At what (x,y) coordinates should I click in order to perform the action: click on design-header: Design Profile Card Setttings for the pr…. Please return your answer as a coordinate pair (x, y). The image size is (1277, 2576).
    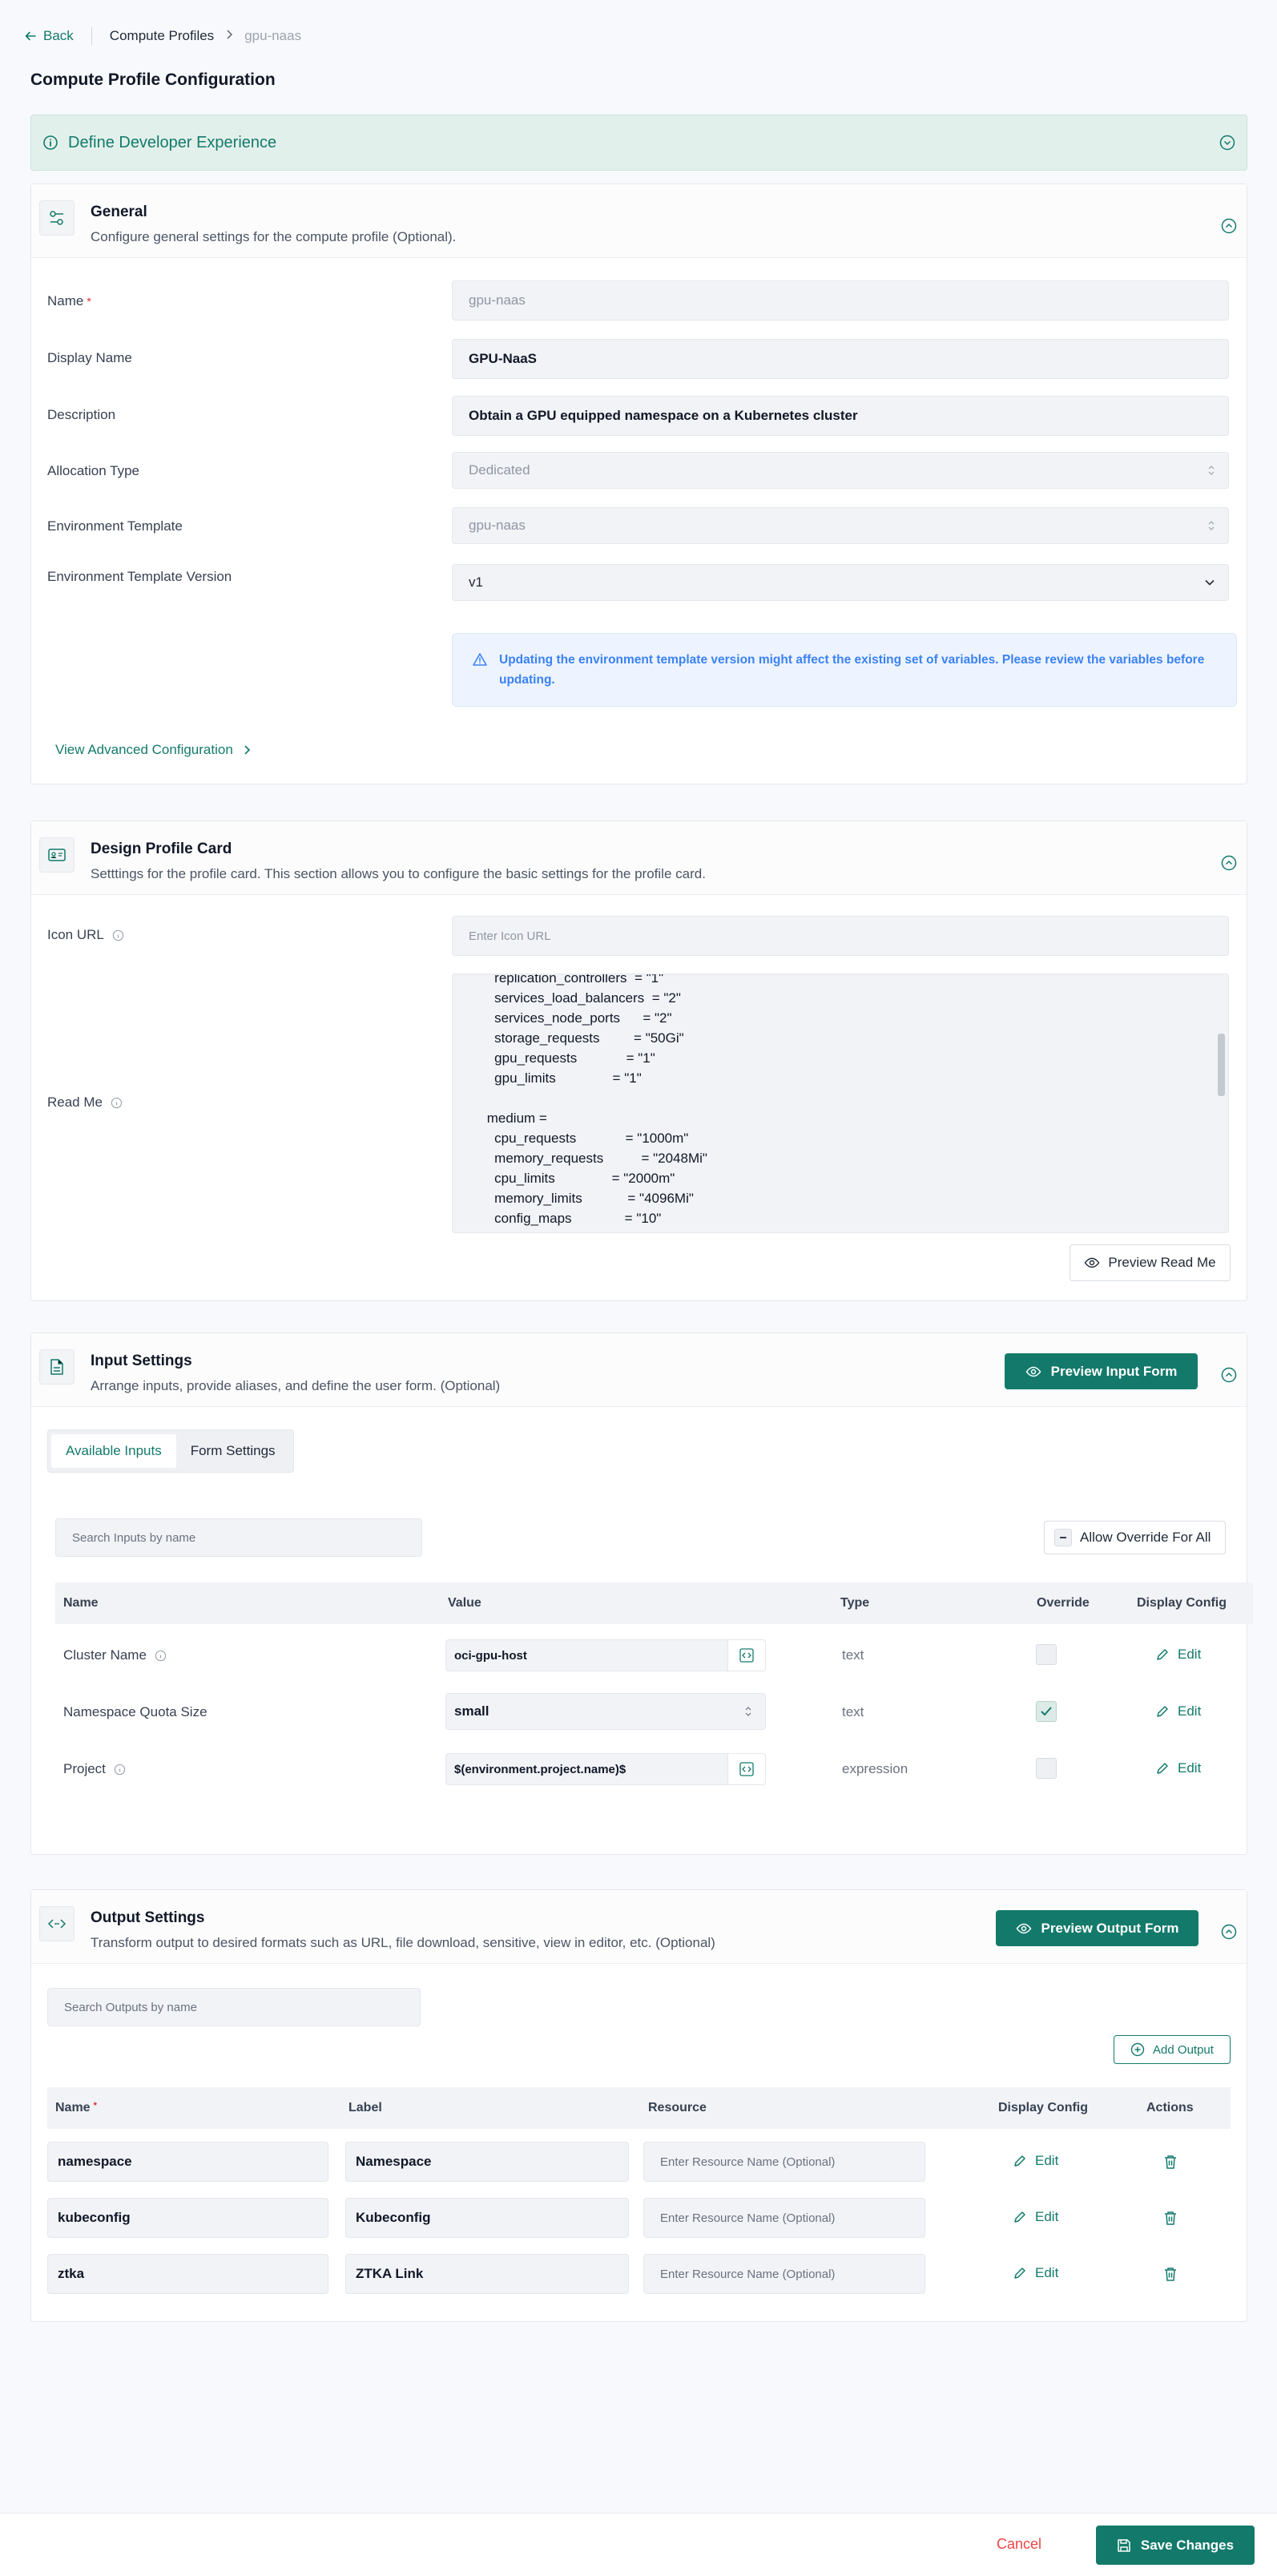
    Looking at the image, I should click on (639, 858).